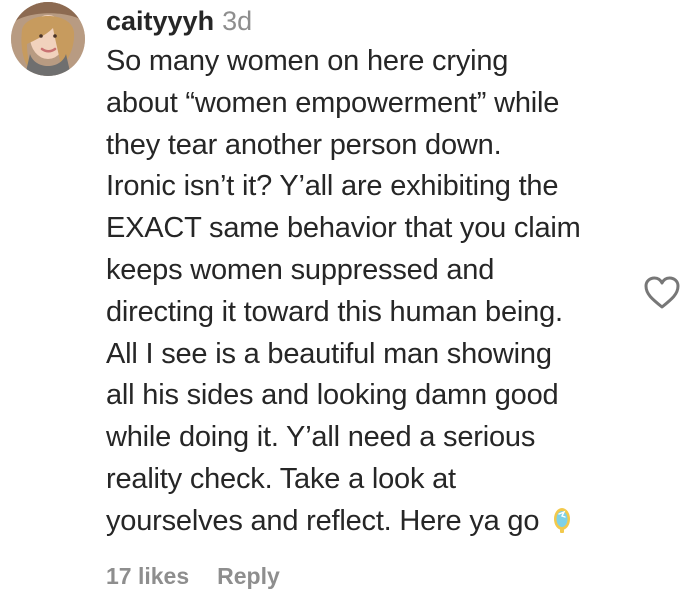 The width and height of the screenshot is (700, 601). Describe the element at coordinates (160, 21) in the screenshot. I see `username: caityyyh` at that location.